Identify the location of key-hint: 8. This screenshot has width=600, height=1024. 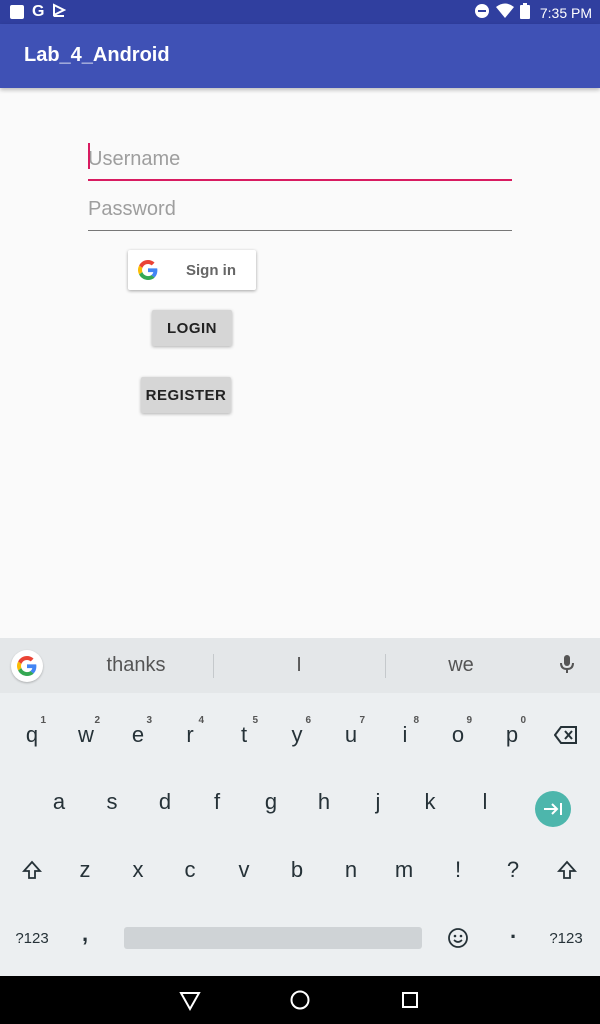
(416, 720).